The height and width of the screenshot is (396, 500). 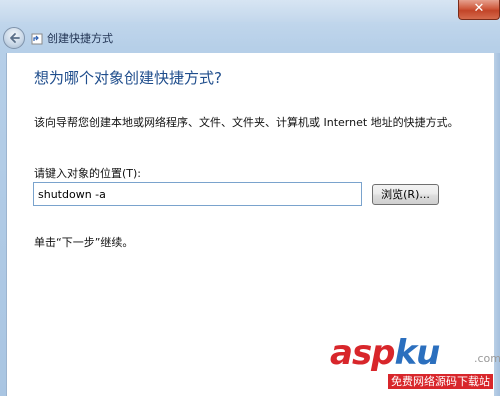 I want to click on next-hint-text: 单击“下一步”继续。, so click(x=84, y=242).